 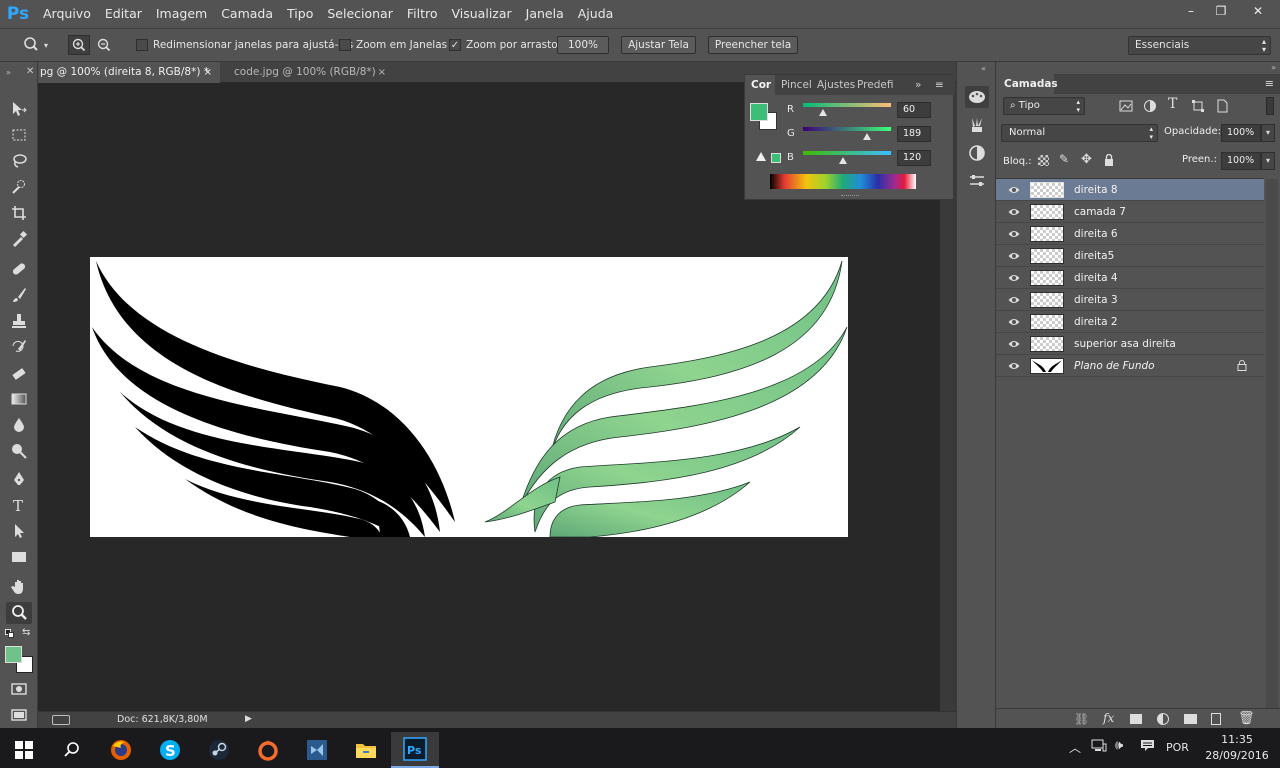 I want to click on layer-row: direita 2, so click(x=1130, y=322).